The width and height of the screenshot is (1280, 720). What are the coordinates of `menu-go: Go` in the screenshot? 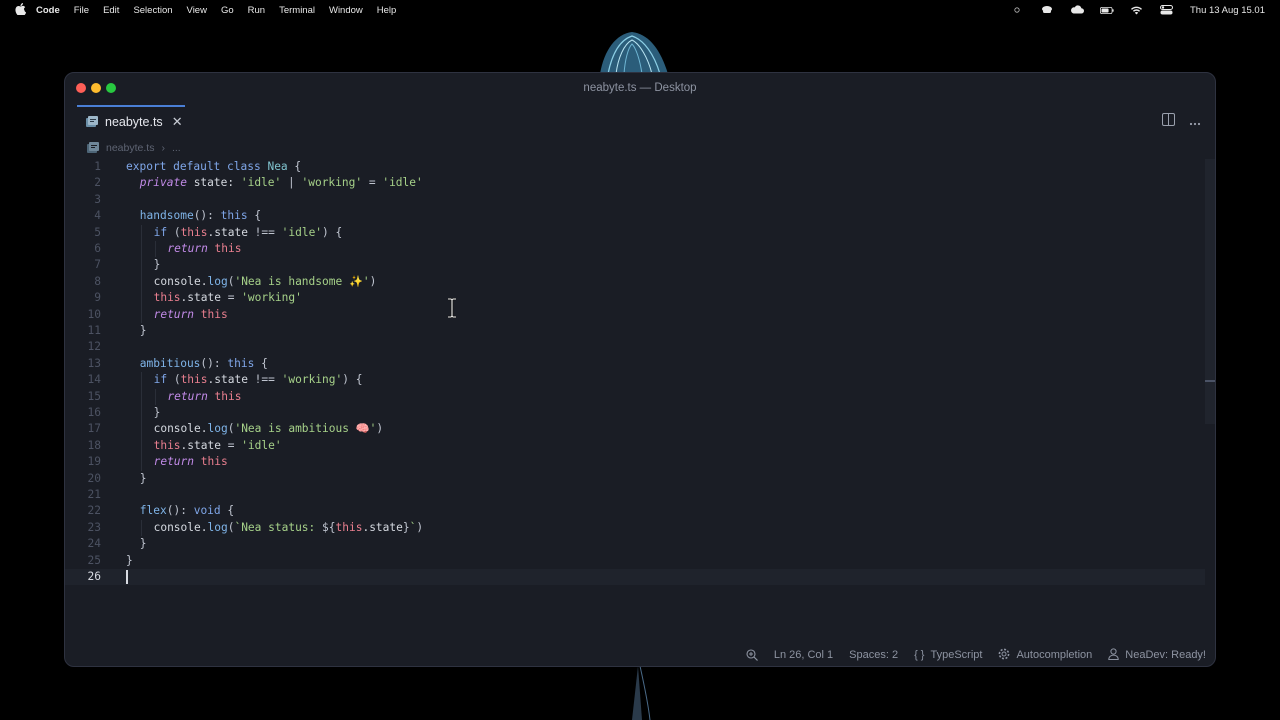 It's located at (227, 10).